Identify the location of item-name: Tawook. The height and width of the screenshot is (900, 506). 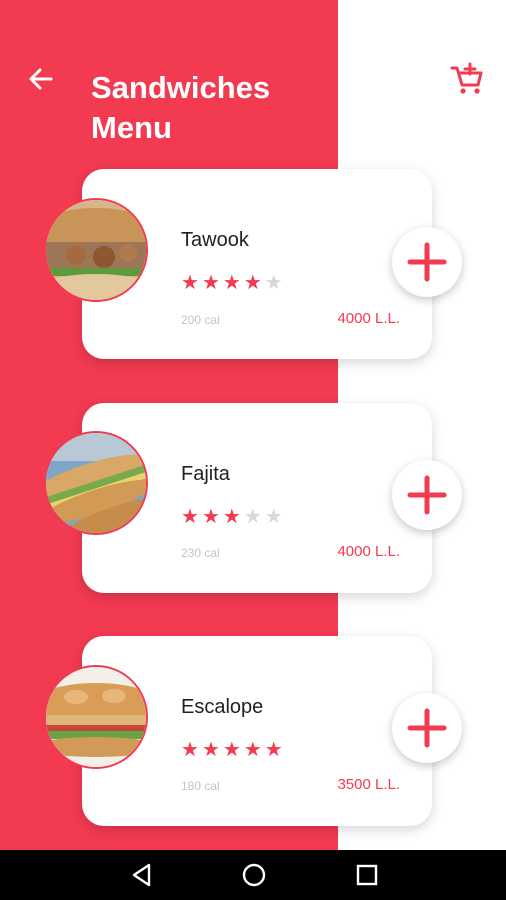
(215, 240).